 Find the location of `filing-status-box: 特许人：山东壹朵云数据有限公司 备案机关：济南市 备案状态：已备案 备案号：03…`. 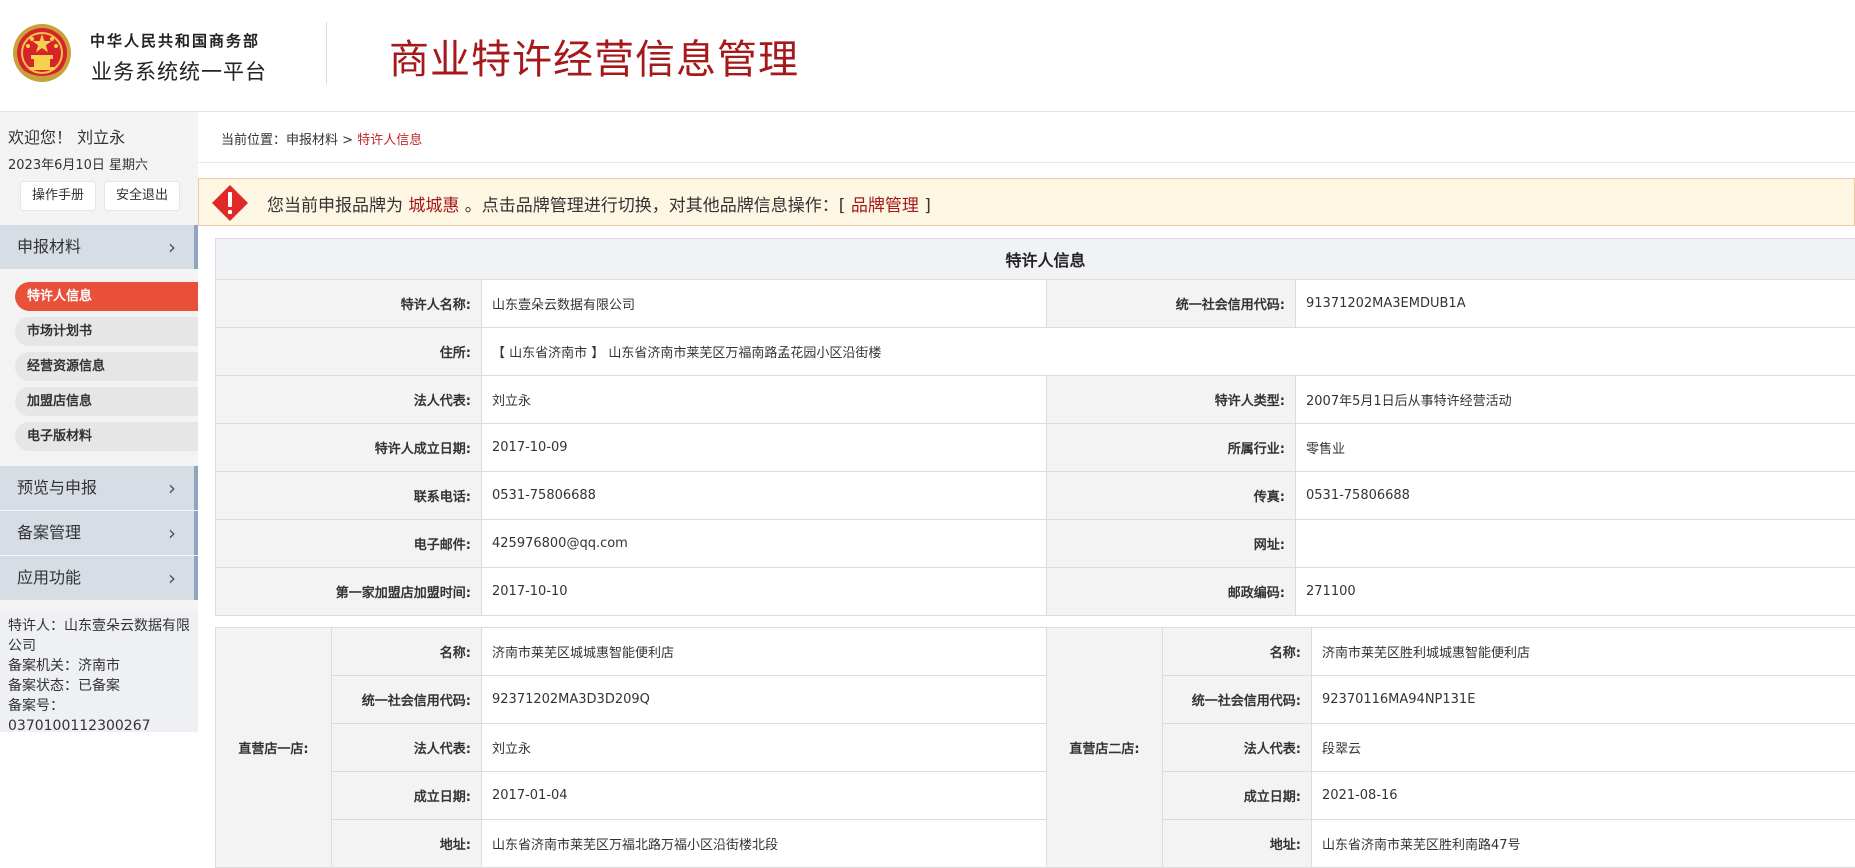

filing-status-box: 特许人：山东壹朵云数据有限公司 备案机关：济南市 备案状态：已备案 备案号：03… is located at coordinates (99, 671).